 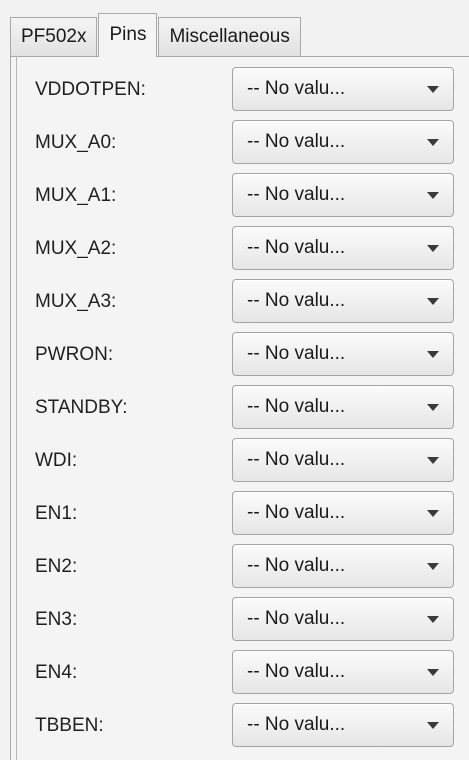 What do you see at coordinates (76, 142) in the screenshot?
I see `pin-label: MUX_A0:` at bounding box center [76, 142].